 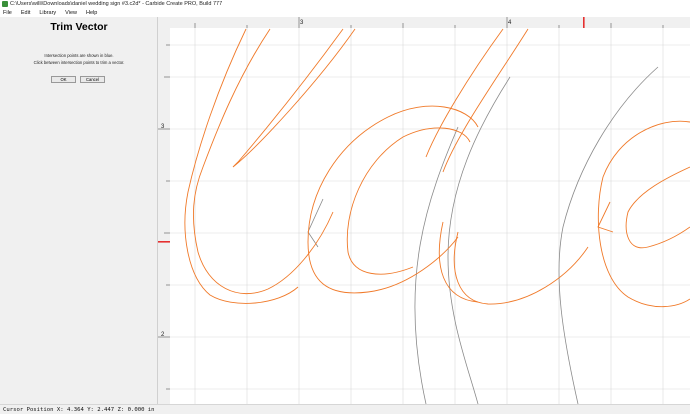 What do you see at coordinates (47, 13) in the screenshot?
I see `menu-library: Library` at bounding box center [47, 13].